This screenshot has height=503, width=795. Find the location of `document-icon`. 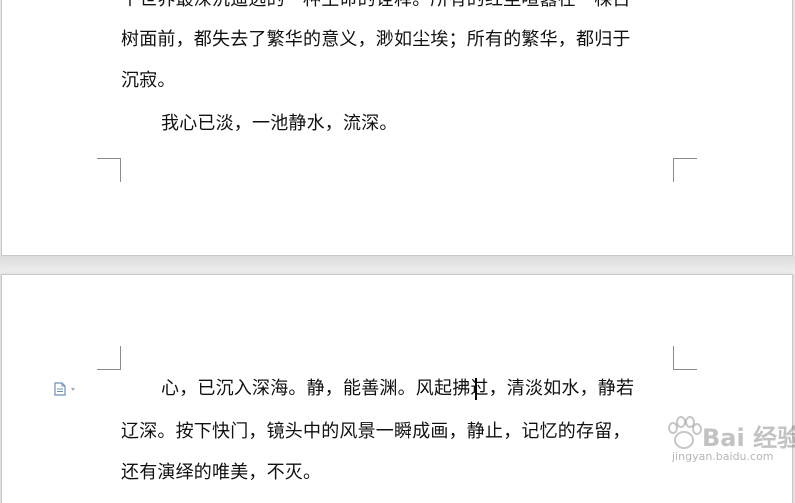

document-icon is located at coordinates (64, 389).